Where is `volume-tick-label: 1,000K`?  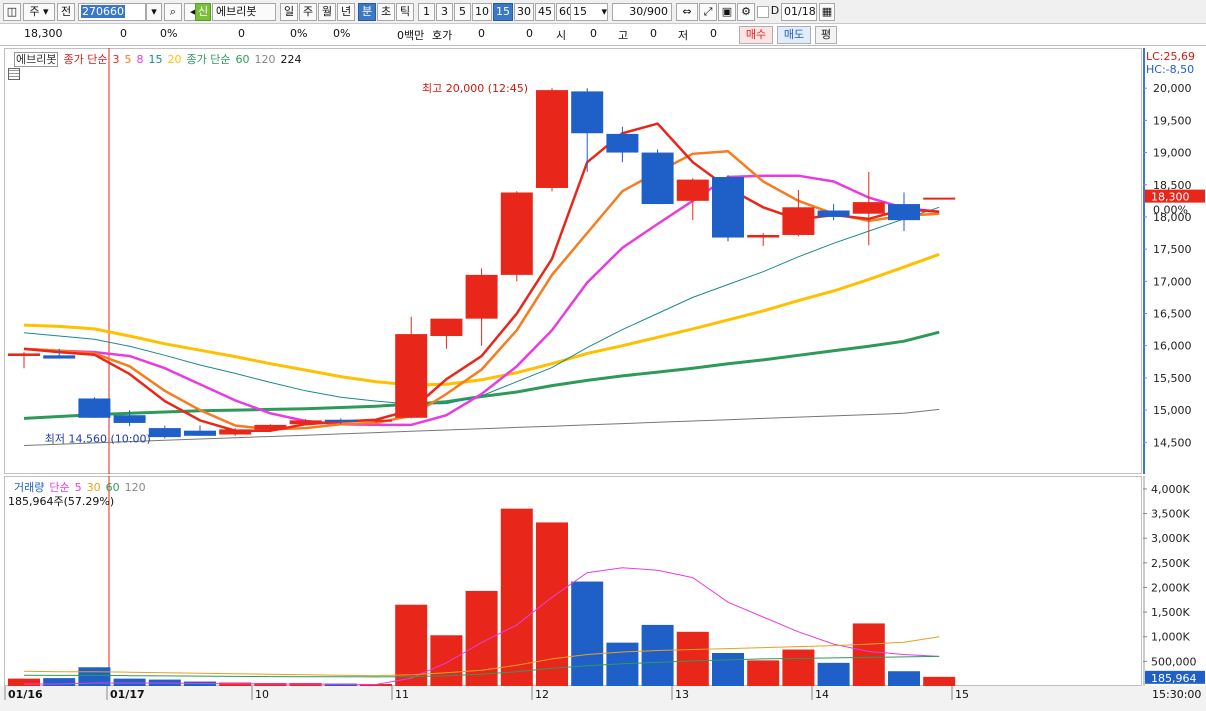
volume-tick-label: 1,000K is located at coordinates (1170, 637).